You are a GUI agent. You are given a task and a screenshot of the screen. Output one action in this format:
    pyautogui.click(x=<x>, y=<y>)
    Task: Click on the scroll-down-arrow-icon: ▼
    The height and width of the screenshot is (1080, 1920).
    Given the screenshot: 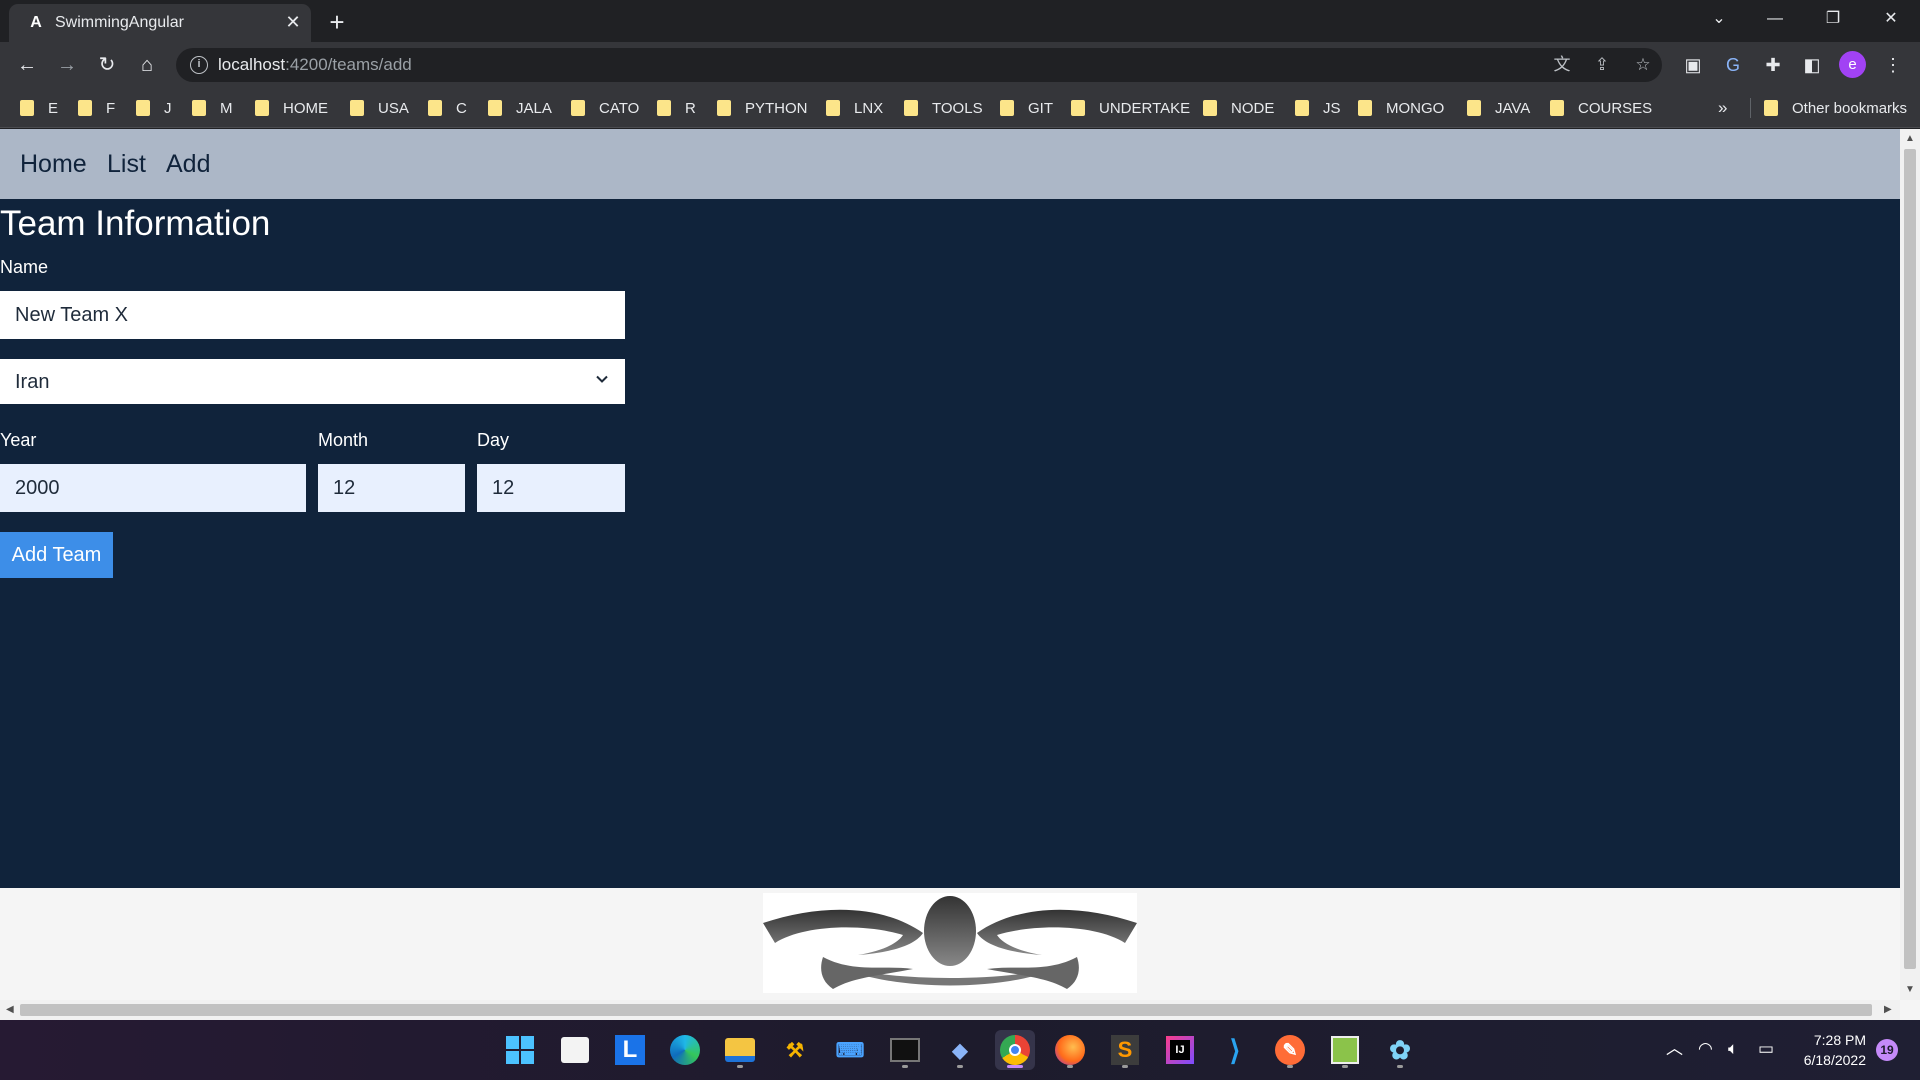 What is the action you would take?
    pyautogui.click(x=1910, y=990)
    